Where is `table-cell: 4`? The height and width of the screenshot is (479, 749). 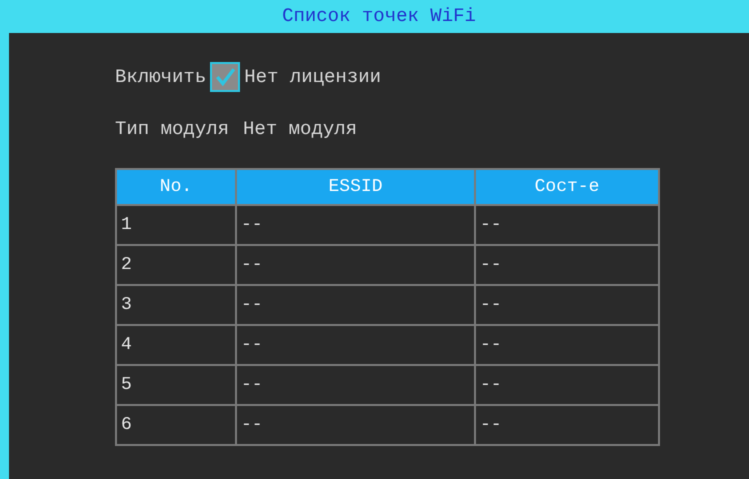 table-cell: 4 is located at coordinates (176, 345).